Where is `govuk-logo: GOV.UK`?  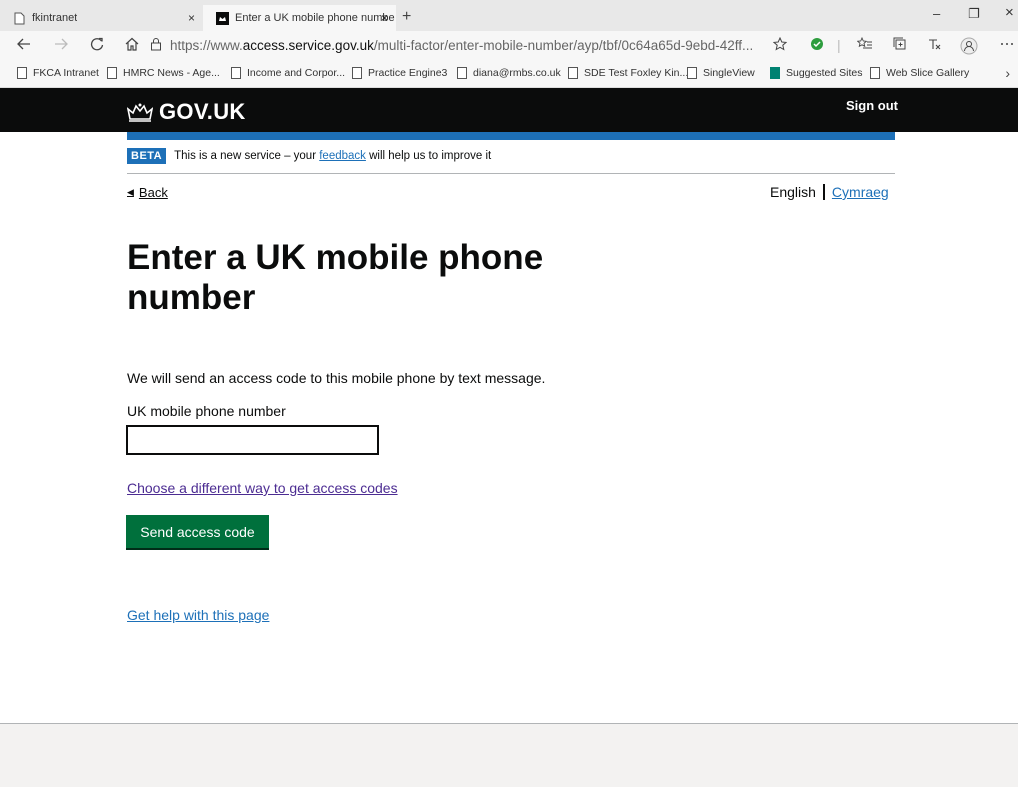
govuk-logo: GOV.UK is located at coordinates (186, 112).